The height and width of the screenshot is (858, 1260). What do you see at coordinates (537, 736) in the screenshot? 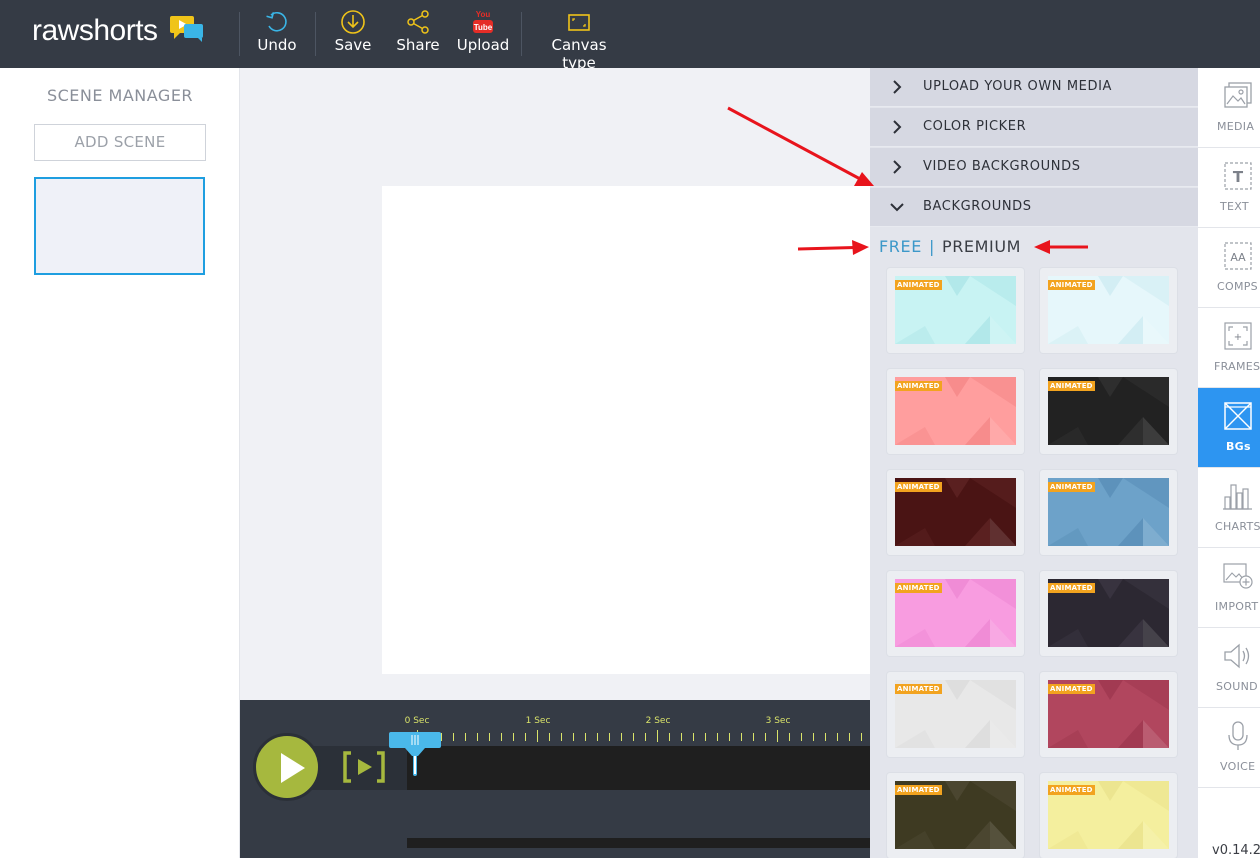
I see `major-tick` at bounding box center [537, 736].